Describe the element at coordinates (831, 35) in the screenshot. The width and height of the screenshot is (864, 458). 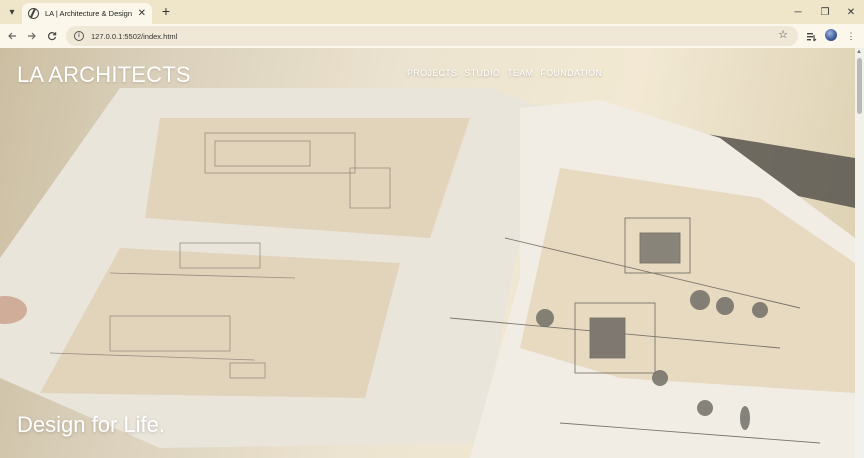
I see `profile-avatar` at that location.